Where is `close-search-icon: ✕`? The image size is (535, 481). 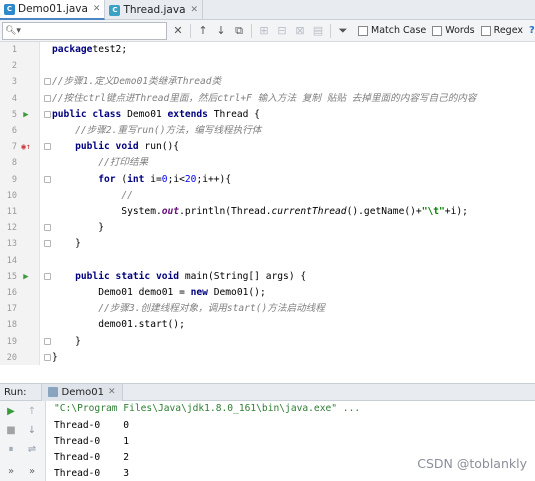 close-search-icon: ✕ is located at coordinates (178, 31).